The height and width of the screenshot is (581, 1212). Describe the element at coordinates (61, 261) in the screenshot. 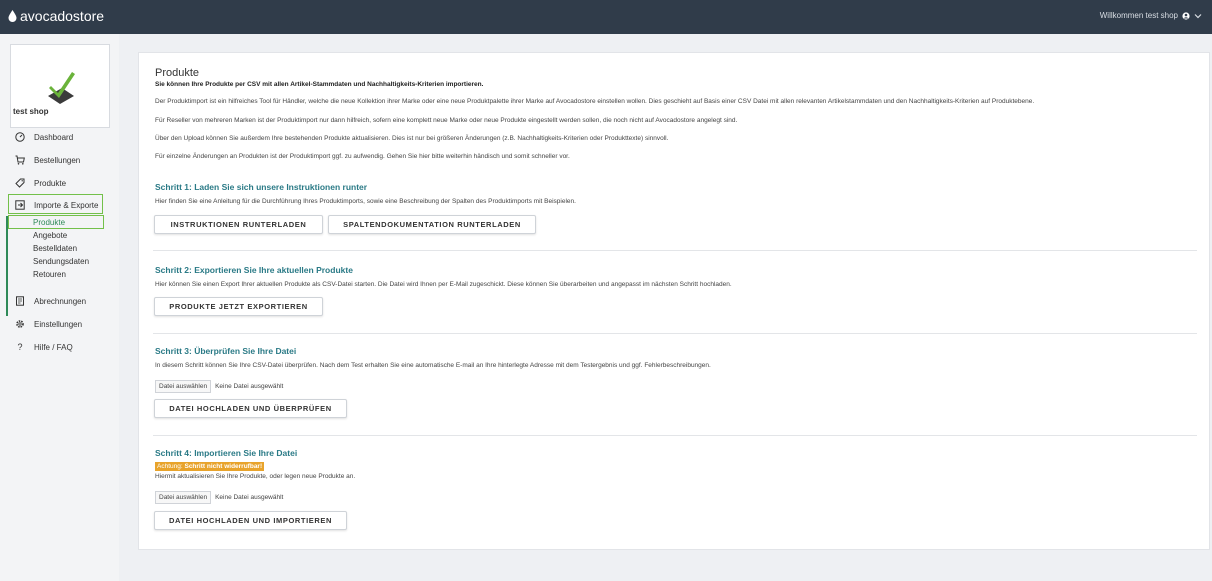

I see `subitem-sendungsdaten: Sendungsdaten` at that location.